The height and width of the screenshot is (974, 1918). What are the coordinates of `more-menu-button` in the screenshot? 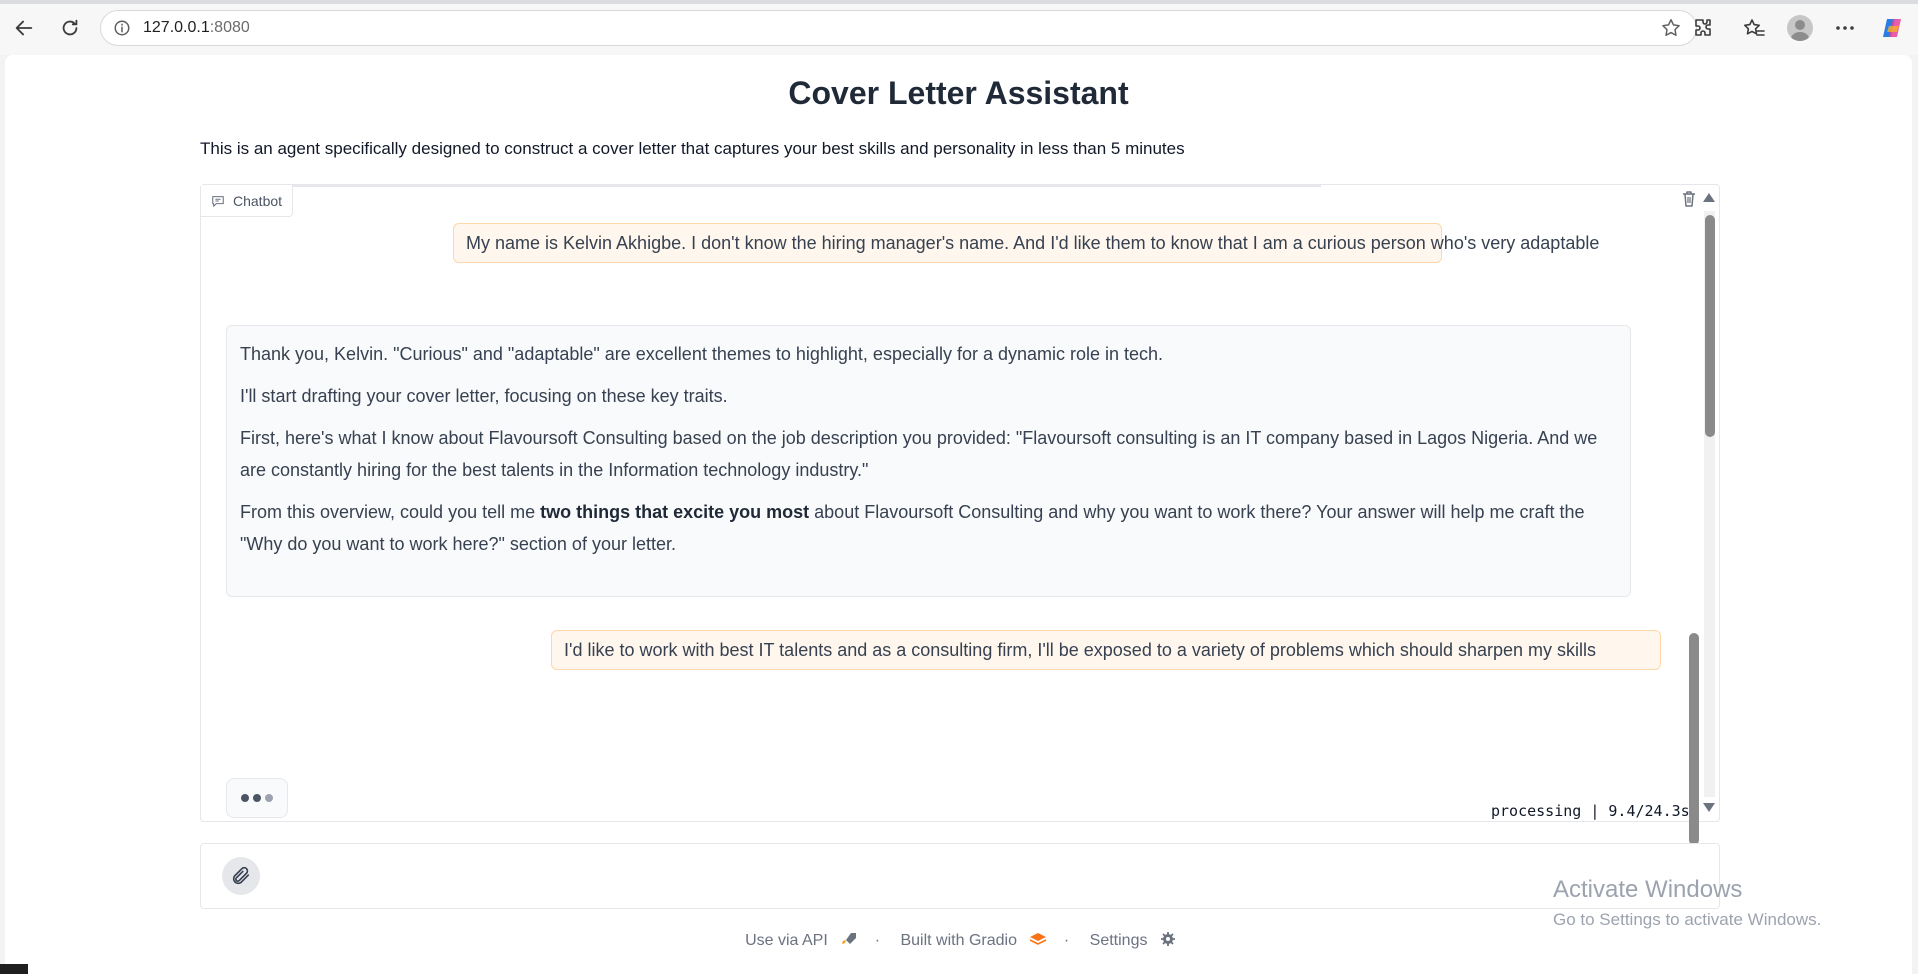 It's located at (1845, 28).